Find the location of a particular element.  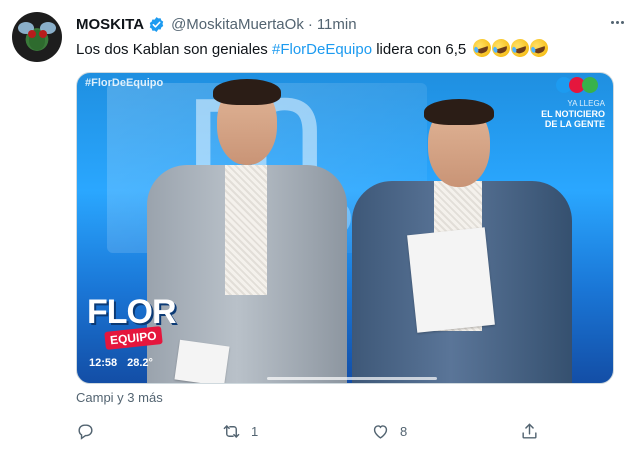

clock-time: 12:58 is located at coordinates (103, 363).